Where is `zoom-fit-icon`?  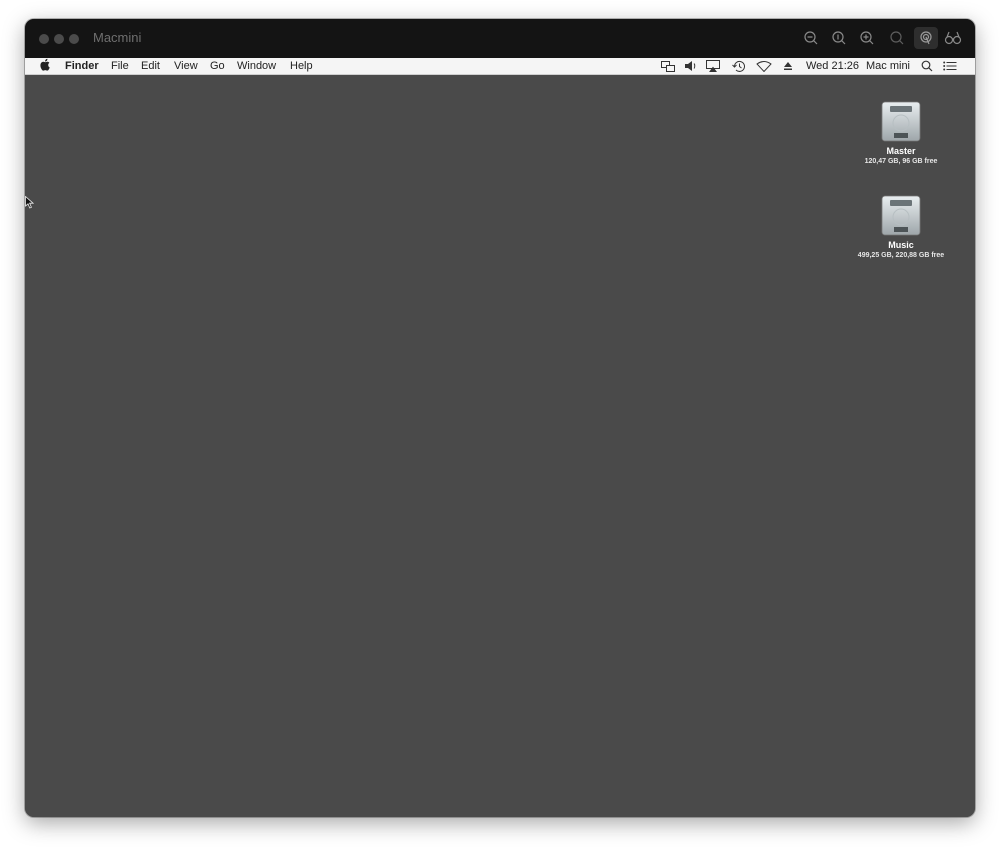 zoom-fit-icon is located at coordinates (897, 38).